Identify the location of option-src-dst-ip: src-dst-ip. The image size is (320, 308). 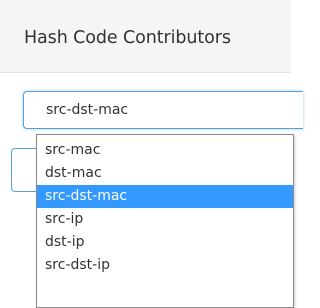
(165, 265).